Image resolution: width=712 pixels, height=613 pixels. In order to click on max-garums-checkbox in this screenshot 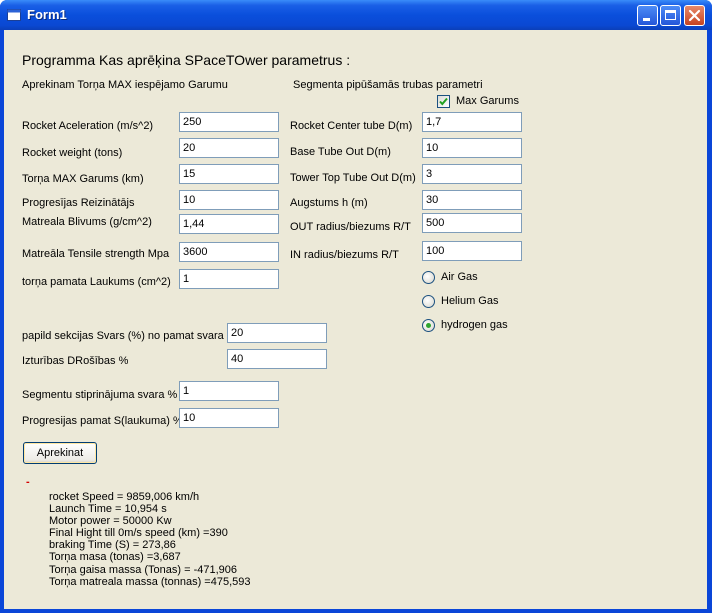, I will do `click(443, 101)`.